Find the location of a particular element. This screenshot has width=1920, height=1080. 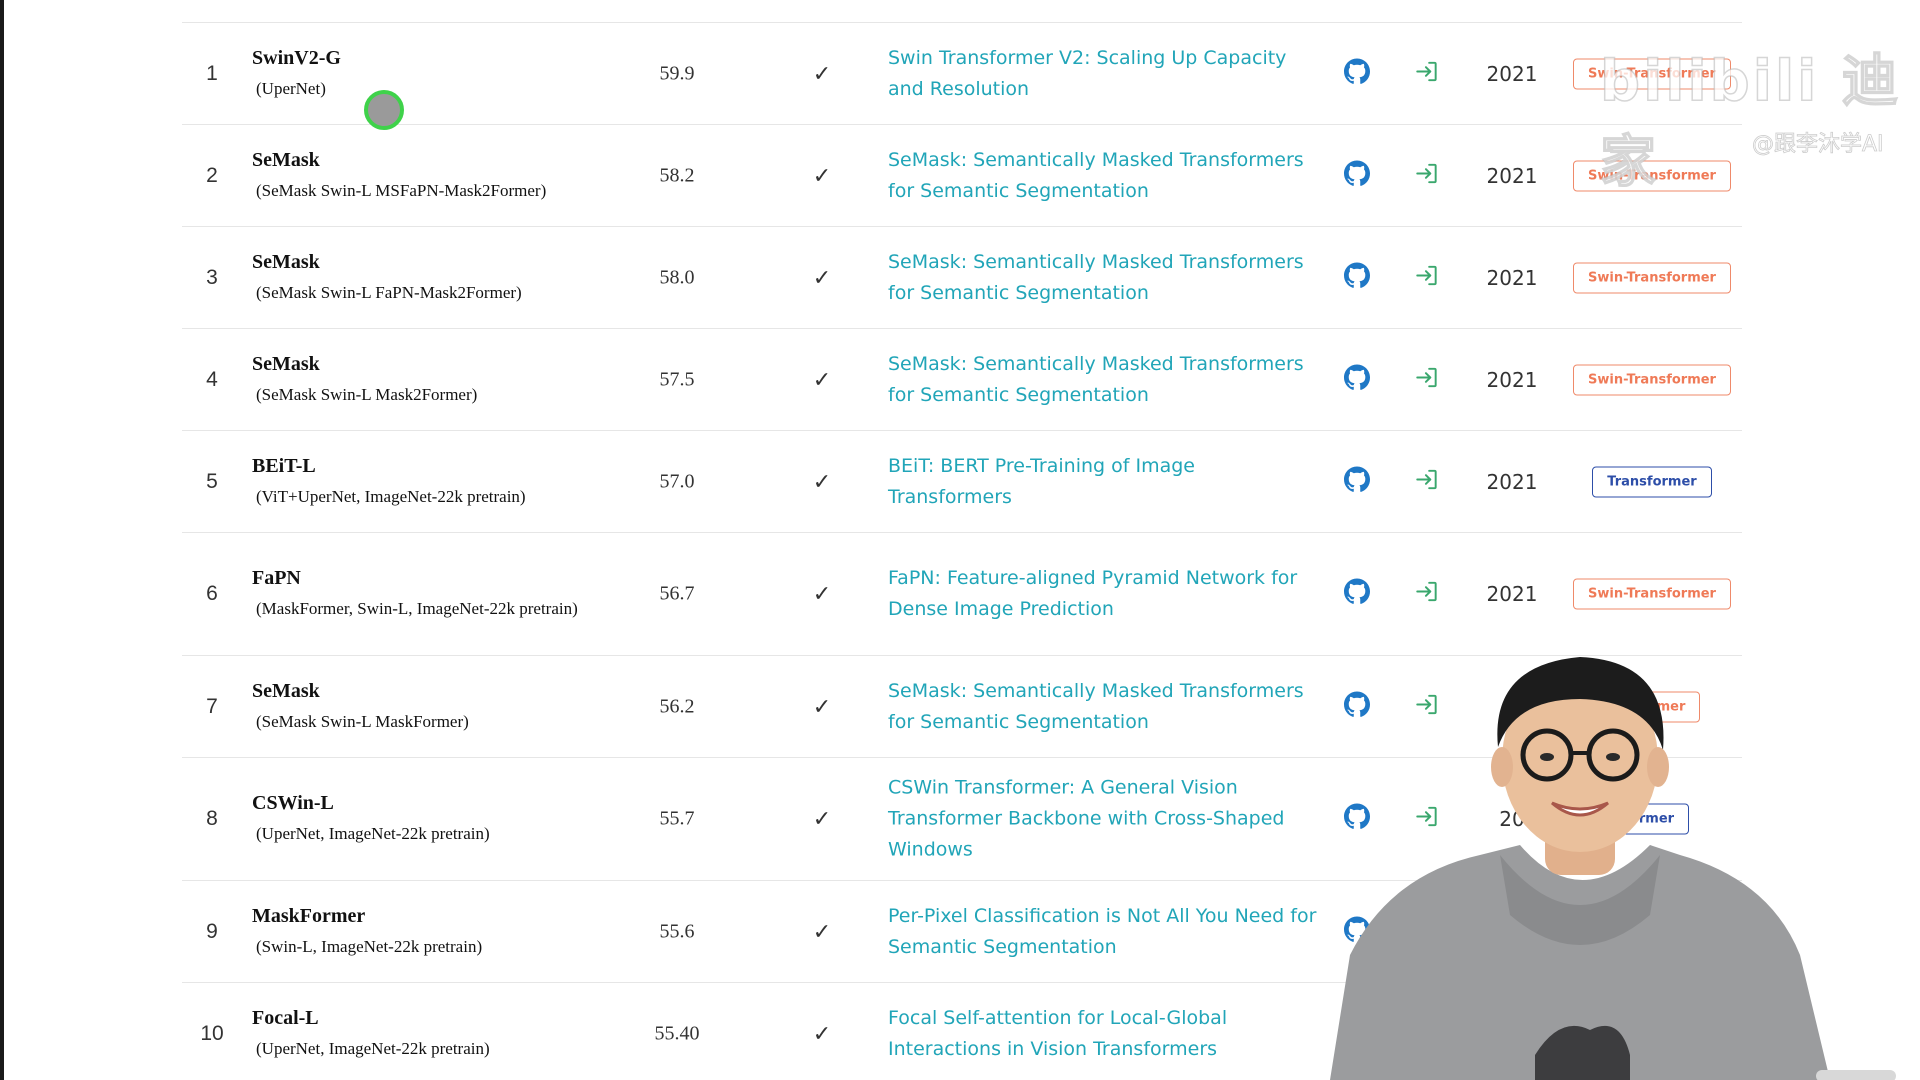

rank-cell: 1 is located at coordinates (212, 73).